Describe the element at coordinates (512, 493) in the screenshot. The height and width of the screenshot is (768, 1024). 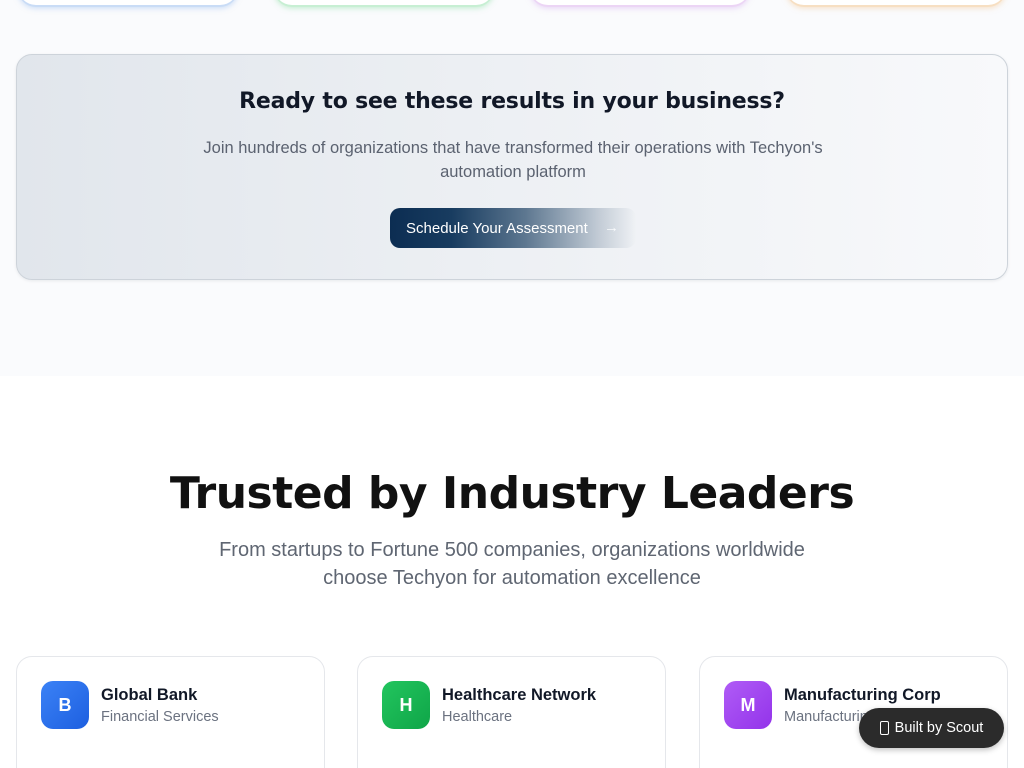
I see `trusted-title: Trusted by Industry Leaders` at that location.